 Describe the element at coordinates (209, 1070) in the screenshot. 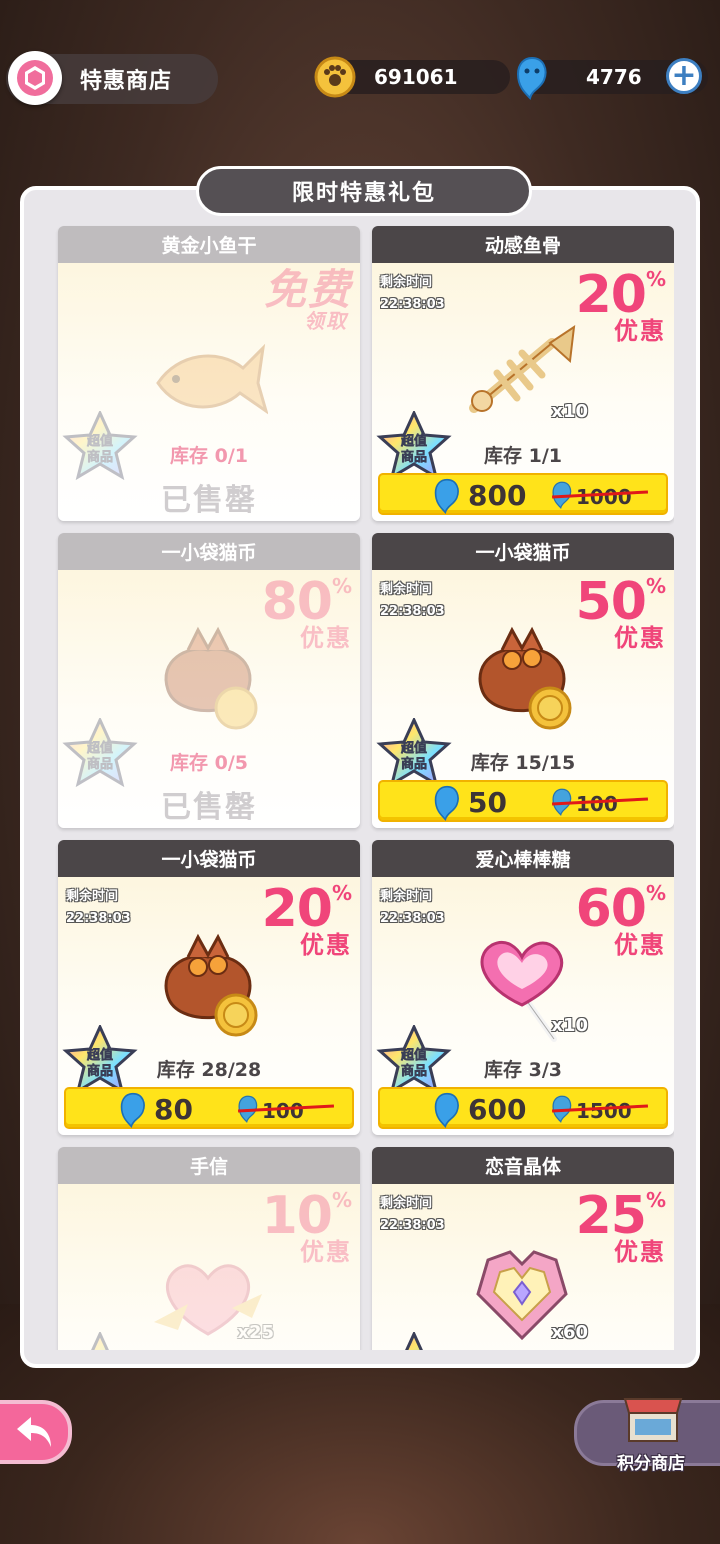

I see `stock-count: 库存 28/28` at that location.